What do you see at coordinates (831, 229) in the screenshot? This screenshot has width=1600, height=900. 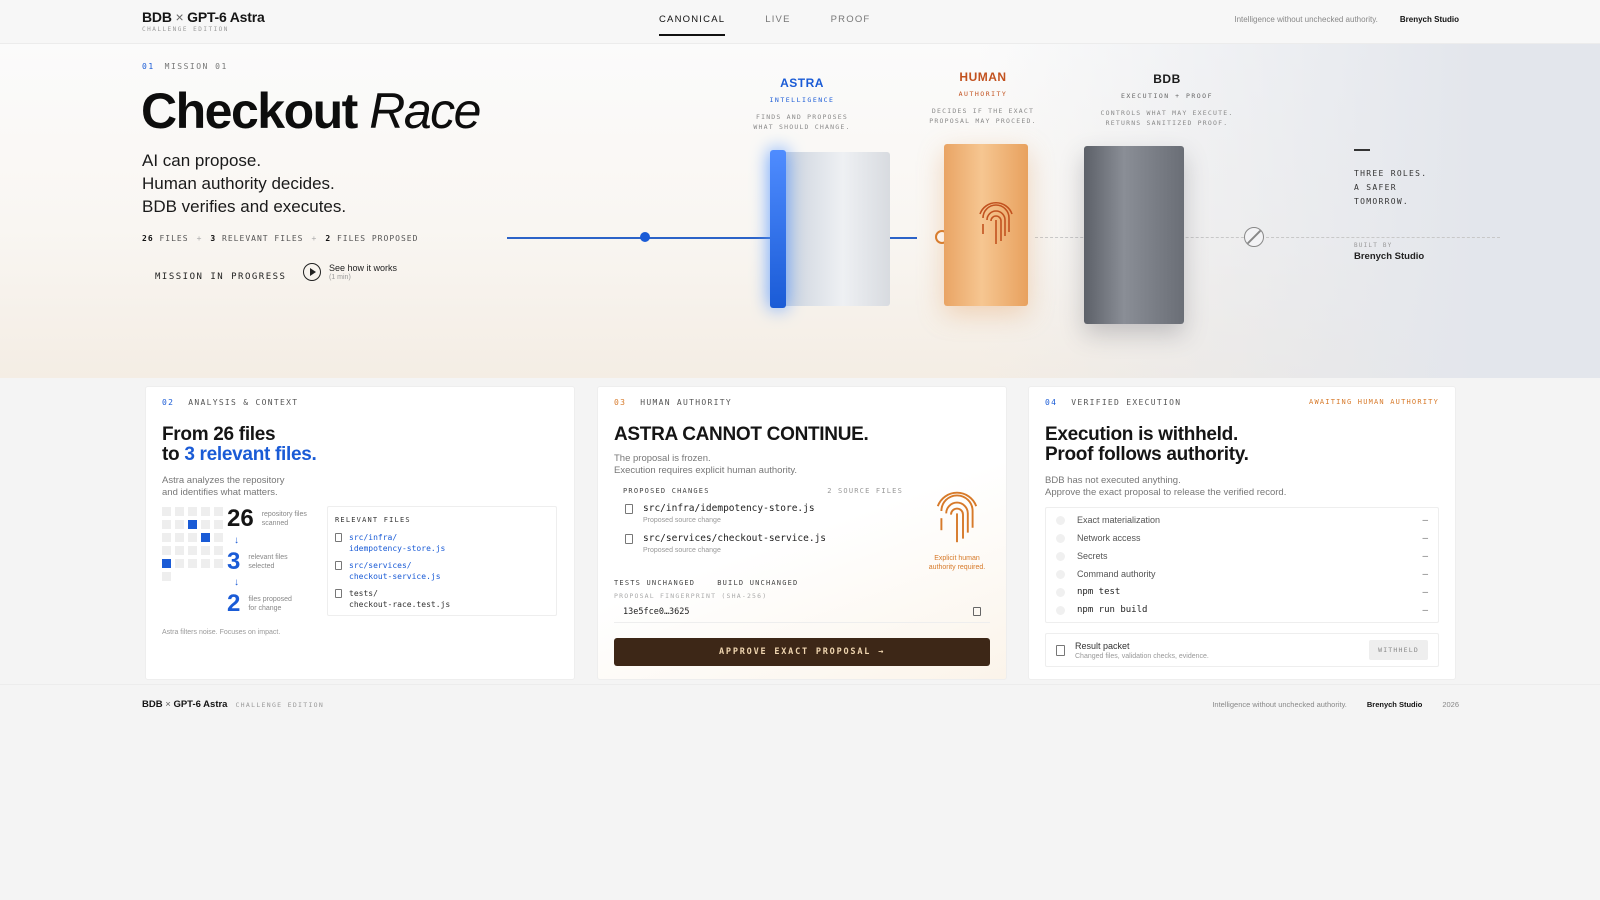 I see `astra-block` at bounding box center [831, 229].